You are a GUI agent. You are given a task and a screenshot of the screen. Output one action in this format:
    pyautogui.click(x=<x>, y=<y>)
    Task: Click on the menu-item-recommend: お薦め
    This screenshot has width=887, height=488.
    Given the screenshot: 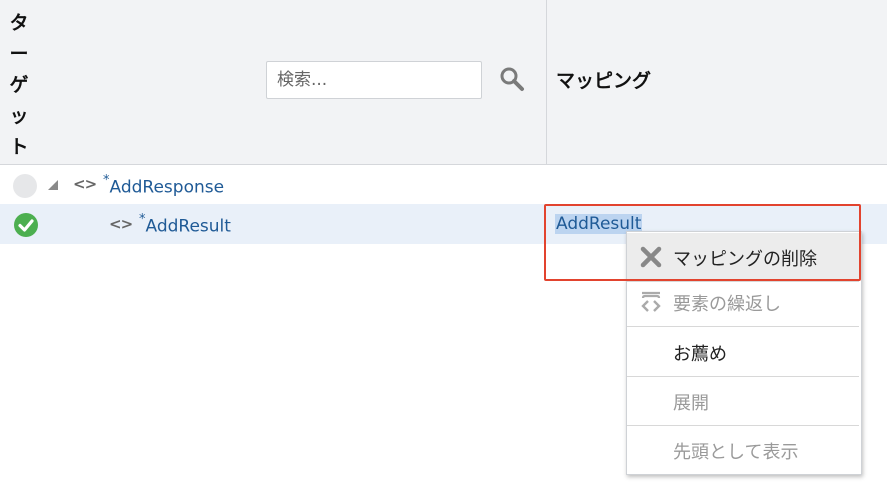 What is the action you would take?
    pyautogui.click(x=743, y=352)
    